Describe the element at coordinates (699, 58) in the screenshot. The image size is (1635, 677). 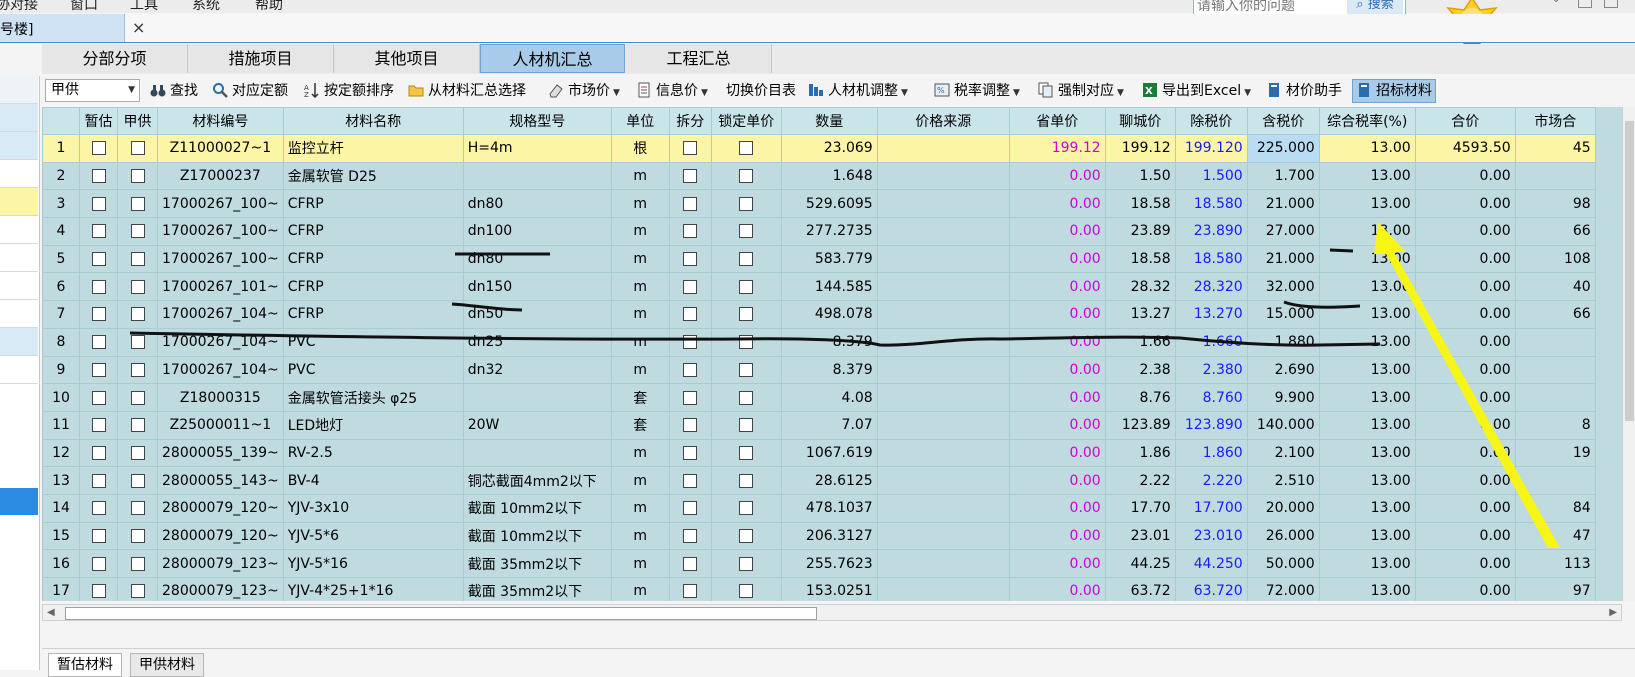
I see `tab-gongcheng: 工程汇总` at that location.